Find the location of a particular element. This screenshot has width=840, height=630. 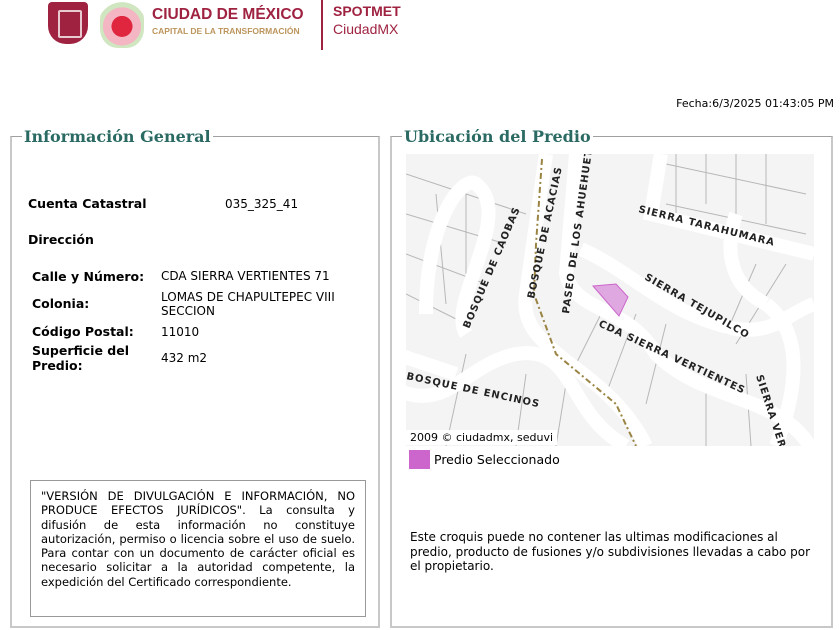

cuenta-label: Cuenta Catastral is located at coordinates (87, 203).